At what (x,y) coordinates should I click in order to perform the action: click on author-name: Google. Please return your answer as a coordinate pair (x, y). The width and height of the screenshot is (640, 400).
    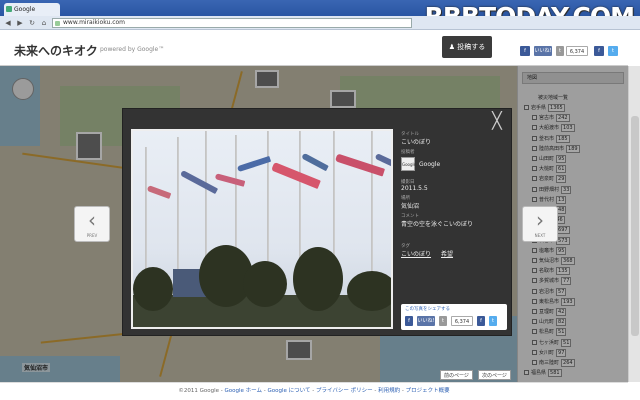
    Looking at the image, I should click on (429, 164).